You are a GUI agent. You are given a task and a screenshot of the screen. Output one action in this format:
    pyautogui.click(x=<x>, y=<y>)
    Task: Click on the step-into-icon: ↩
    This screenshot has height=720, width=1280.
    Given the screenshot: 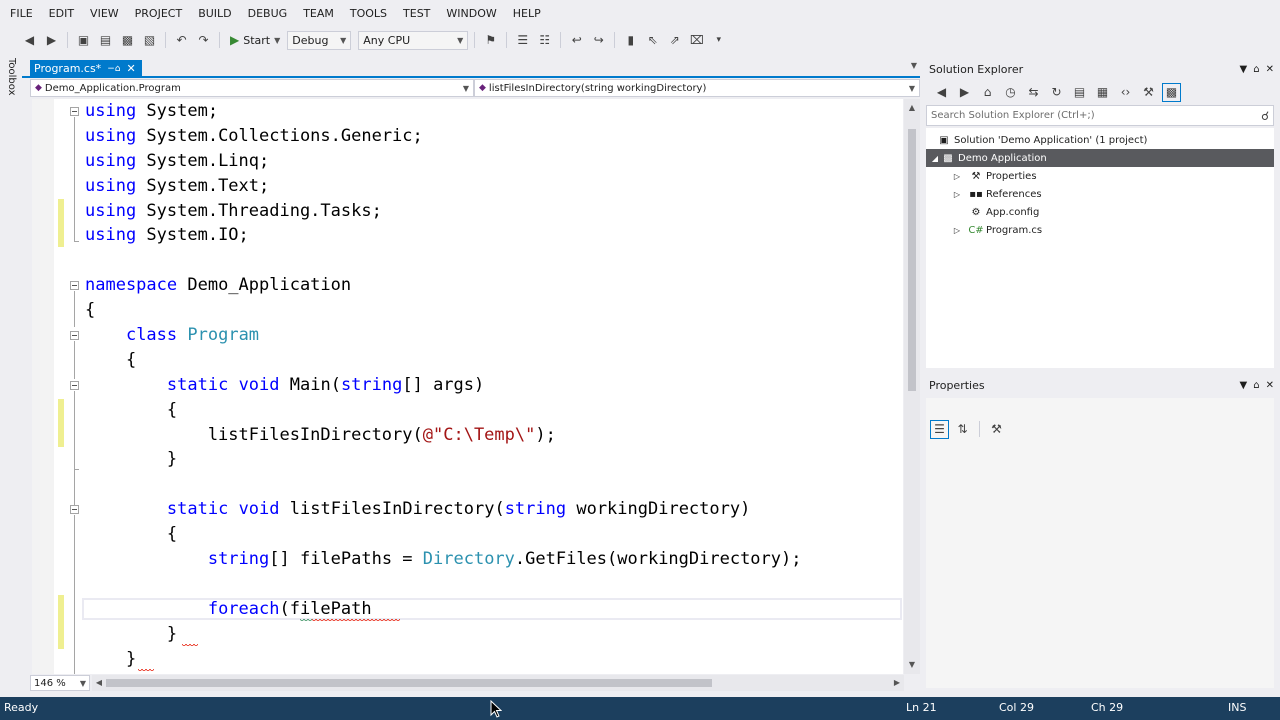 What is the action you would take?
    pyautogui.click(x=576, y=40)
    